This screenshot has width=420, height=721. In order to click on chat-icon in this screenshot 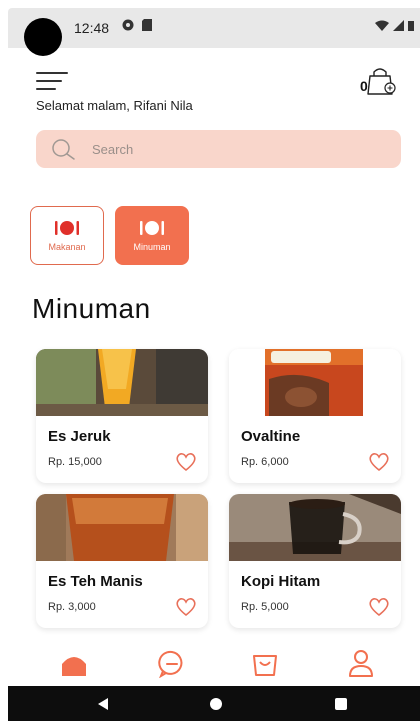, I will do `click(170, 664)`.